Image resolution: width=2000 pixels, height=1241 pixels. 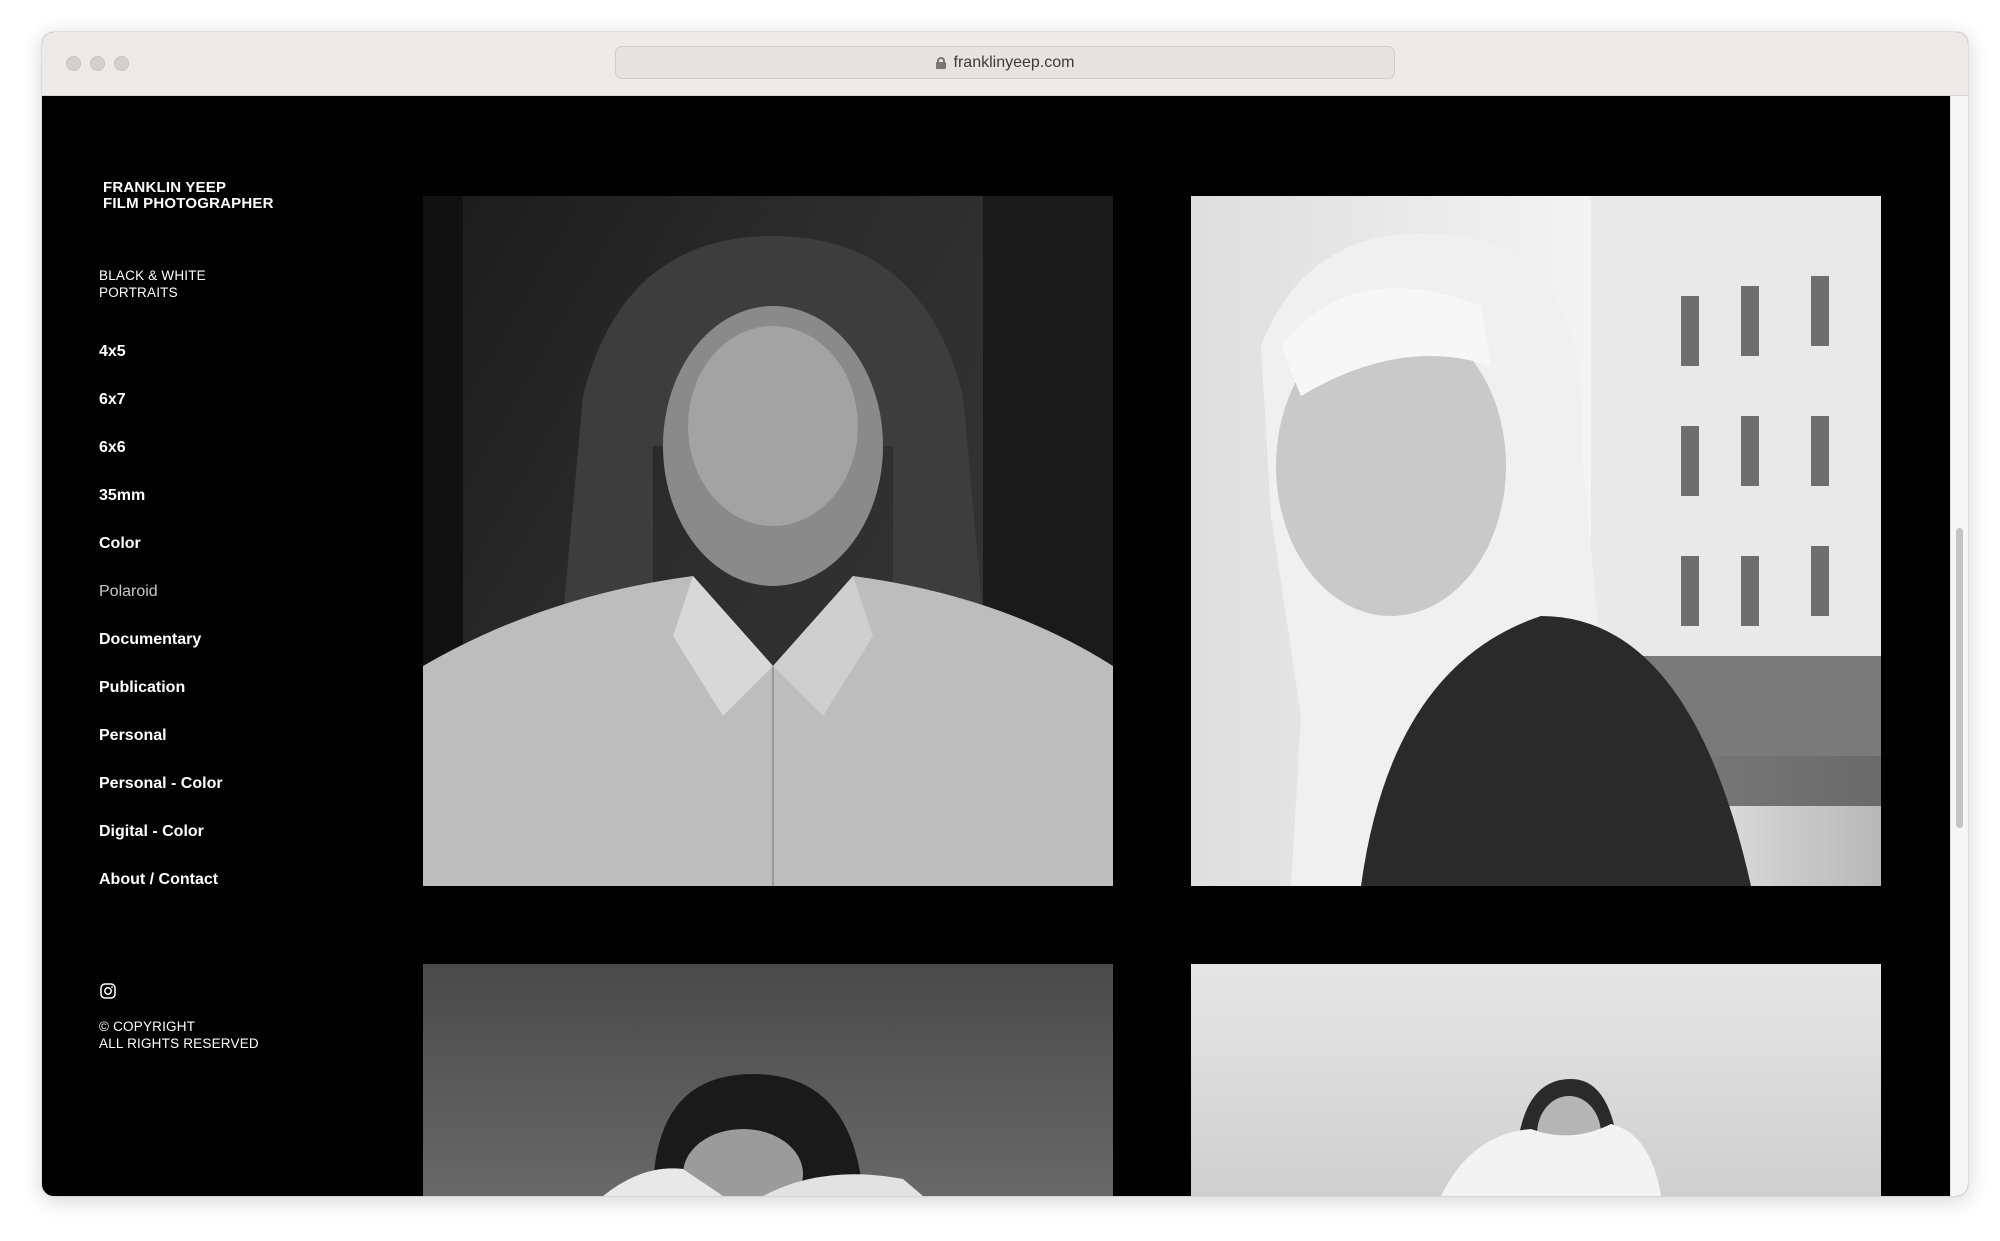 What do you see at coordinates (763, 1135) in the screenshot?
I see `portrait-photo-3-image` at bounding box center [763, 1135].